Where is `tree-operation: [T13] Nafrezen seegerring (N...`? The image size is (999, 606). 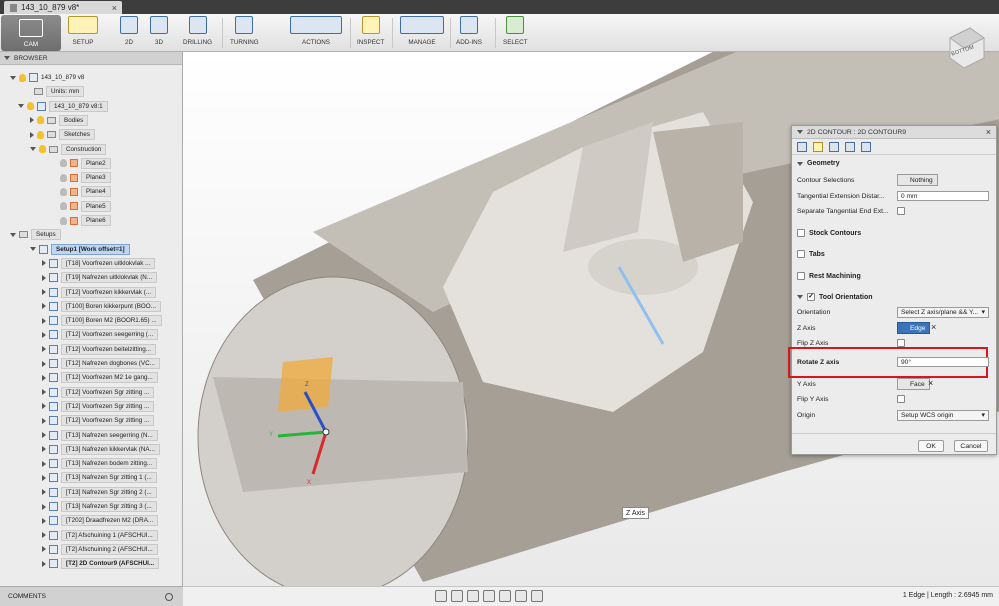
tree-operation: [T13] Nafrezen seegerring (N... is located at coordinates (100, 435).